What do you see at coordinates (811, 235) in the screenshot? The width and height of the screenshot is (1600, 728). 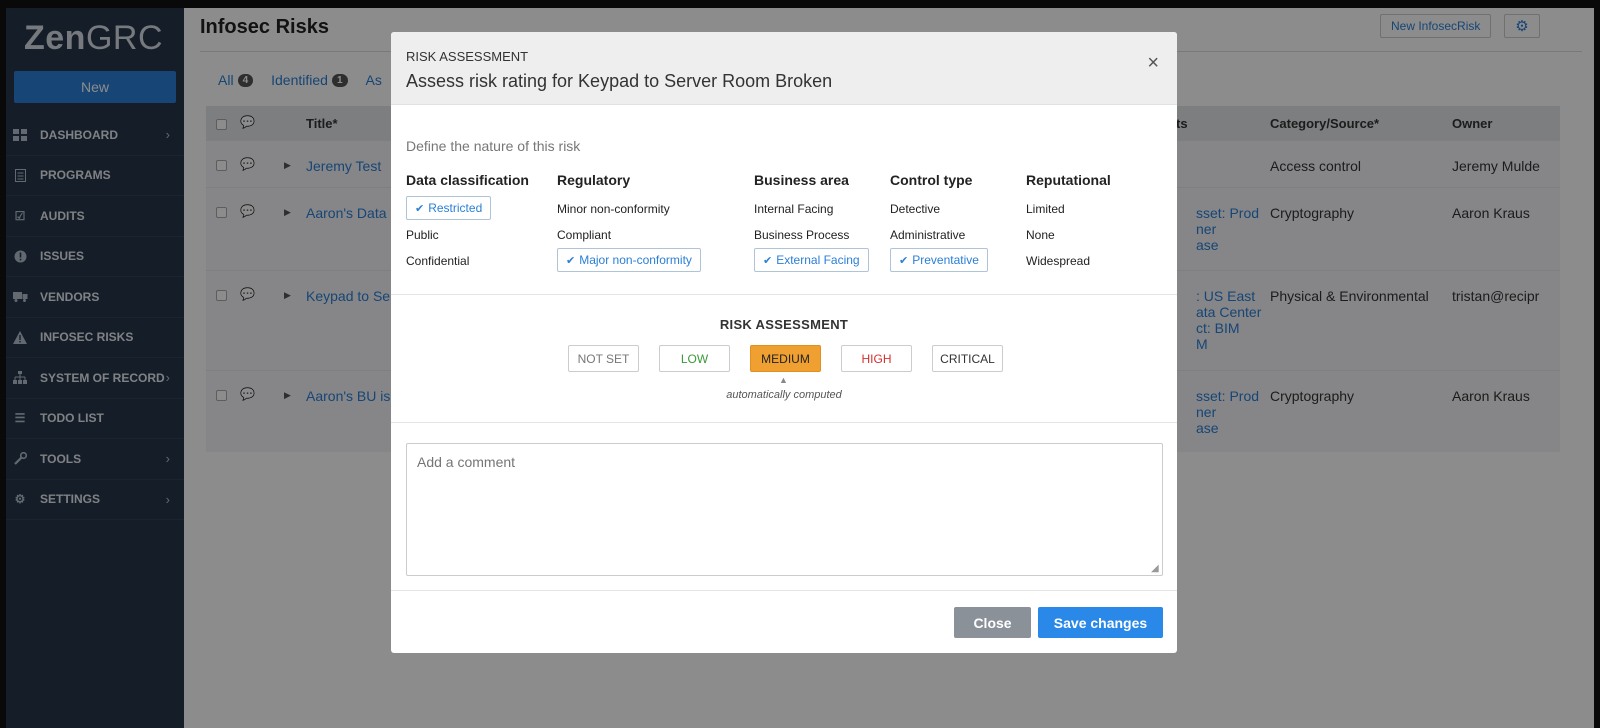 I see `option-business-process: Business Process` at bounding box center [811, 235].